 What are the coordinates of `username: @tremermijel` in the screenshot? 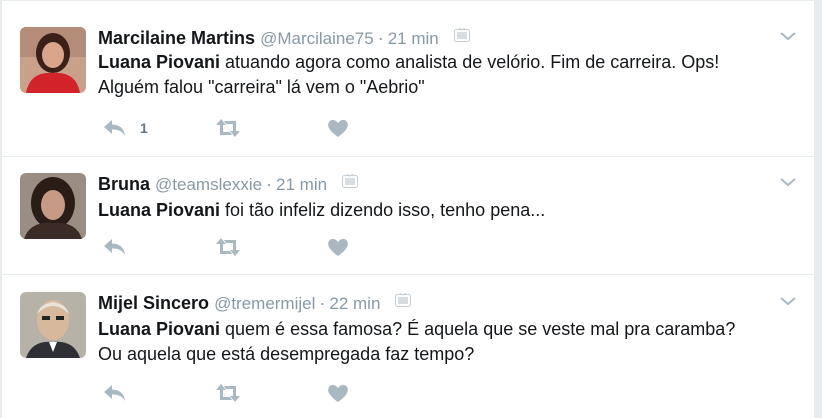 It's located at (264, 303).